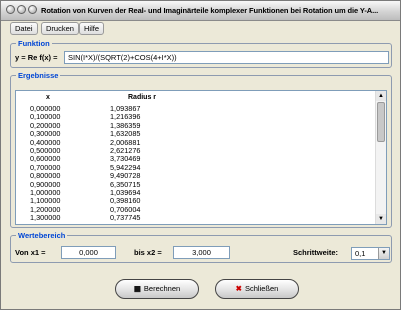 Image resolution: width=401 pixels, height=310 pixels. Describe the element at coordinates (36, 57) in the screenshot. I see `function-label: y = Re f(x) =` at that location.